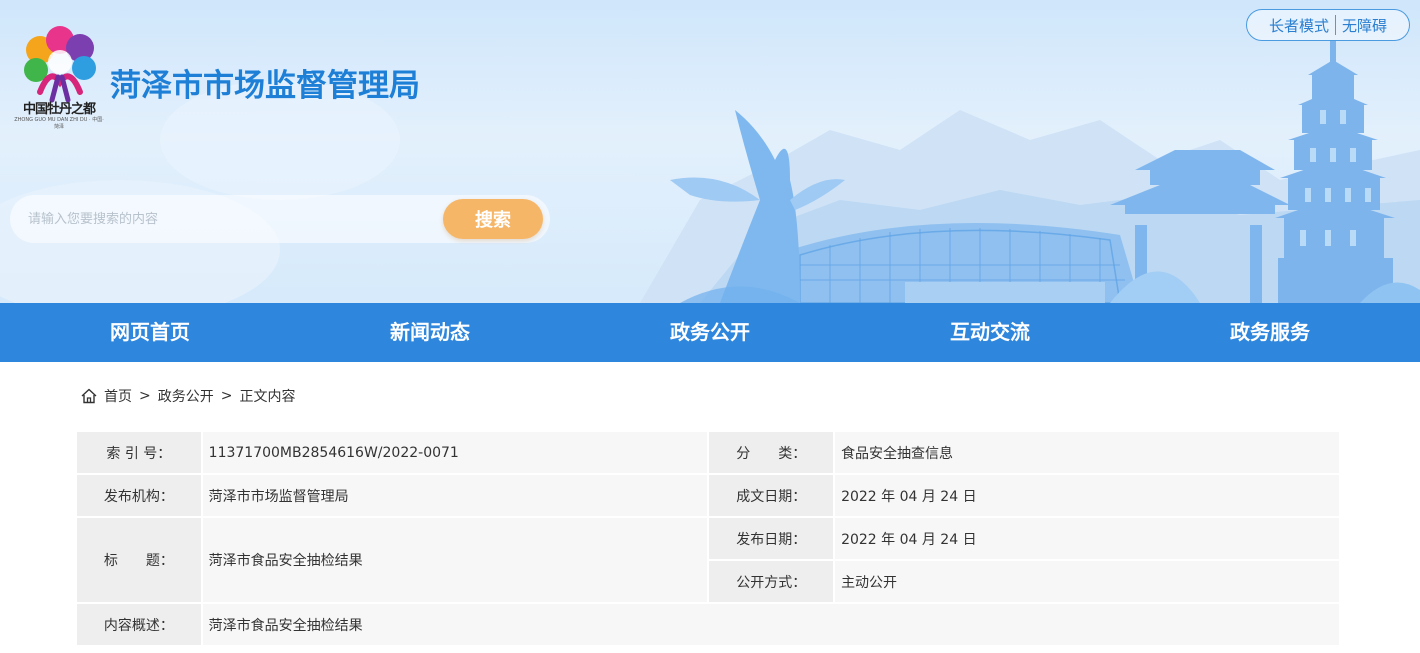 This screenshot has width=1420, height=653. Describe the element at coordinates (1335, 25) in the screenshot. I see `divider` at that location.